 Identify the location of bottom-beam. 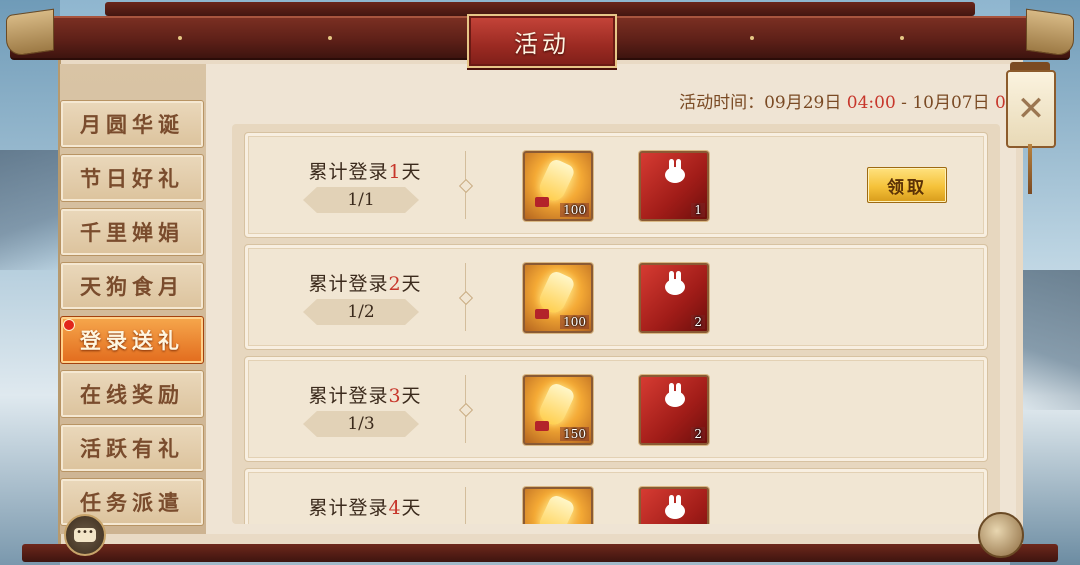
(540, 553).